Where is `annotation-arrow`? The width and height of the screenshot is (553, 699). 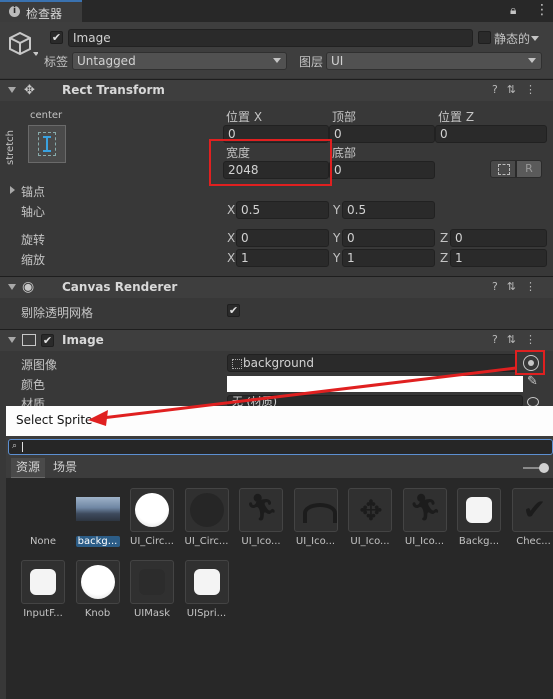
annotation-arrow is located at coordinates (302, 396).